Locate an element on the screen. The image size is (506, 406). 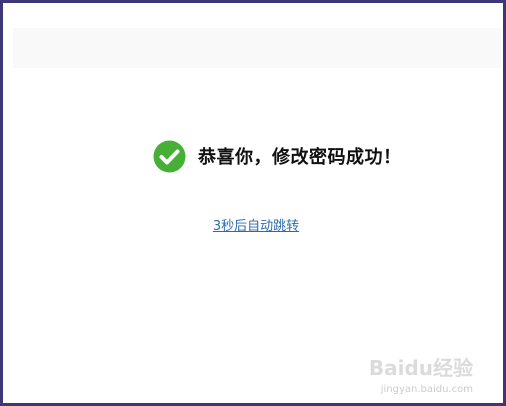
watermark-logo-text: Baidu经验 is located at coordinates (420, 368).